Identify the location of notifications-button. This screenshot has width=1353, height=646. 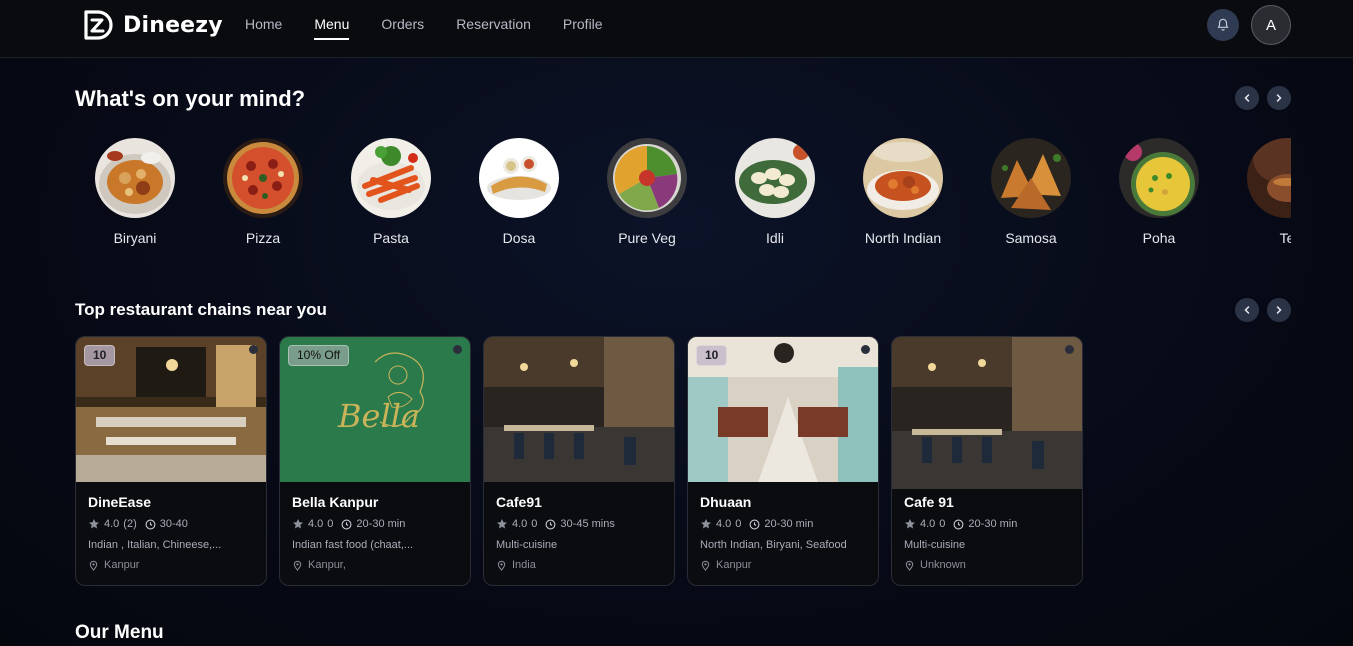
(1223, 25).